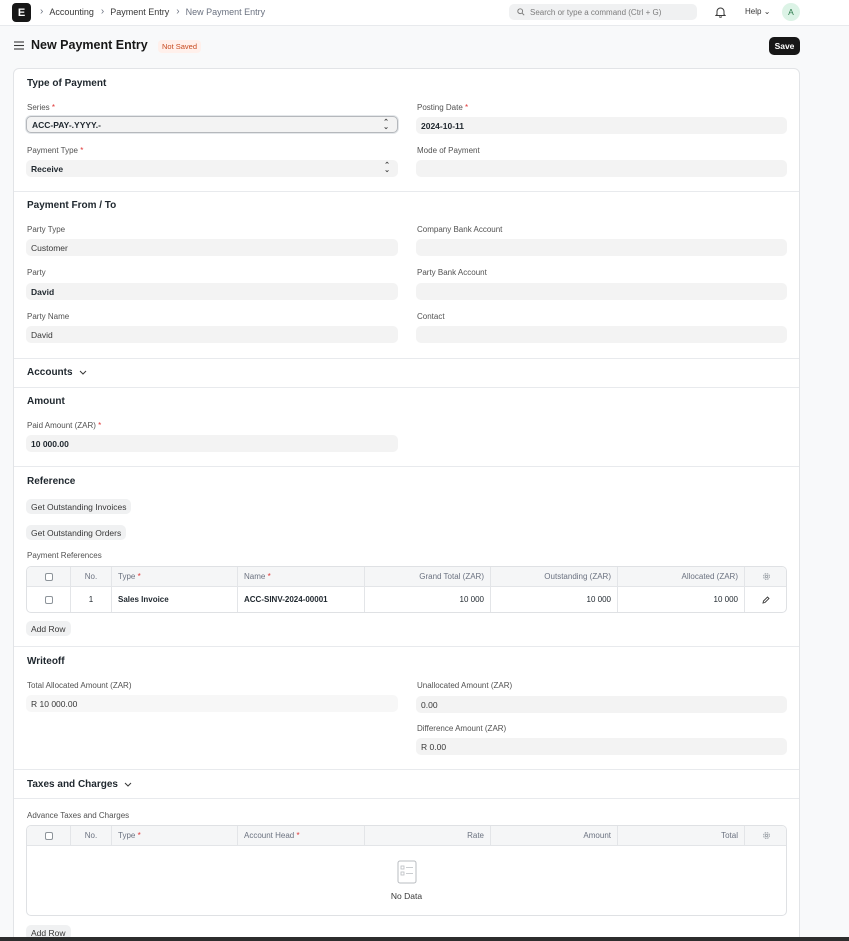  What do you see at coordinates (601, 334) in the screenshot?
I see `contact-field` at bounding box center [601, 334].